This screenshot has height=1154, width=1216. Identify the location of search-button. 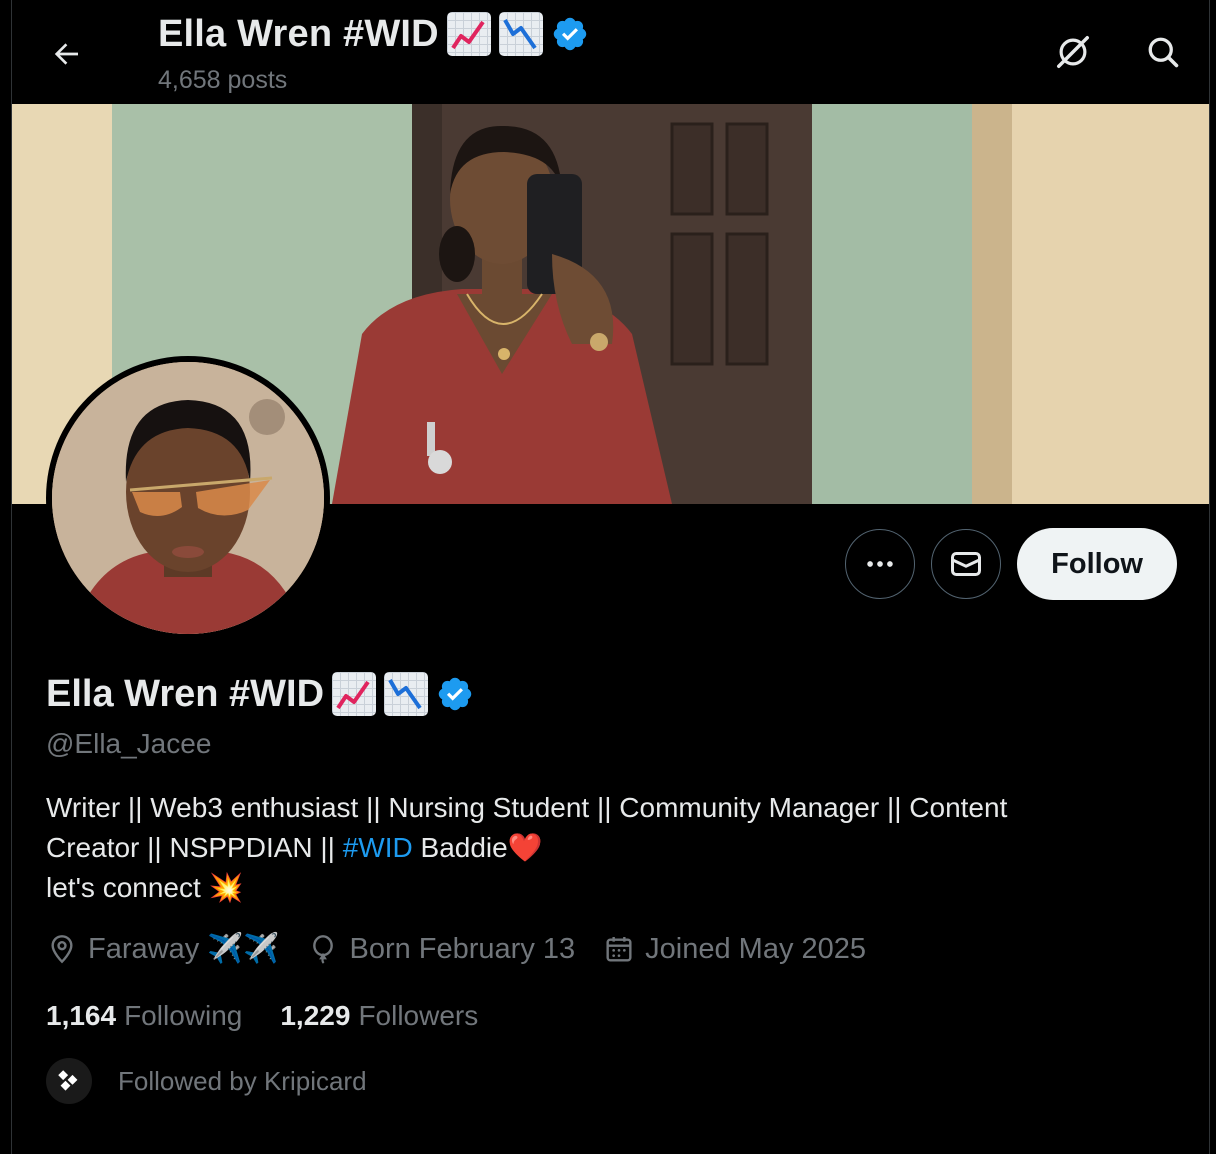
(1163, 52).